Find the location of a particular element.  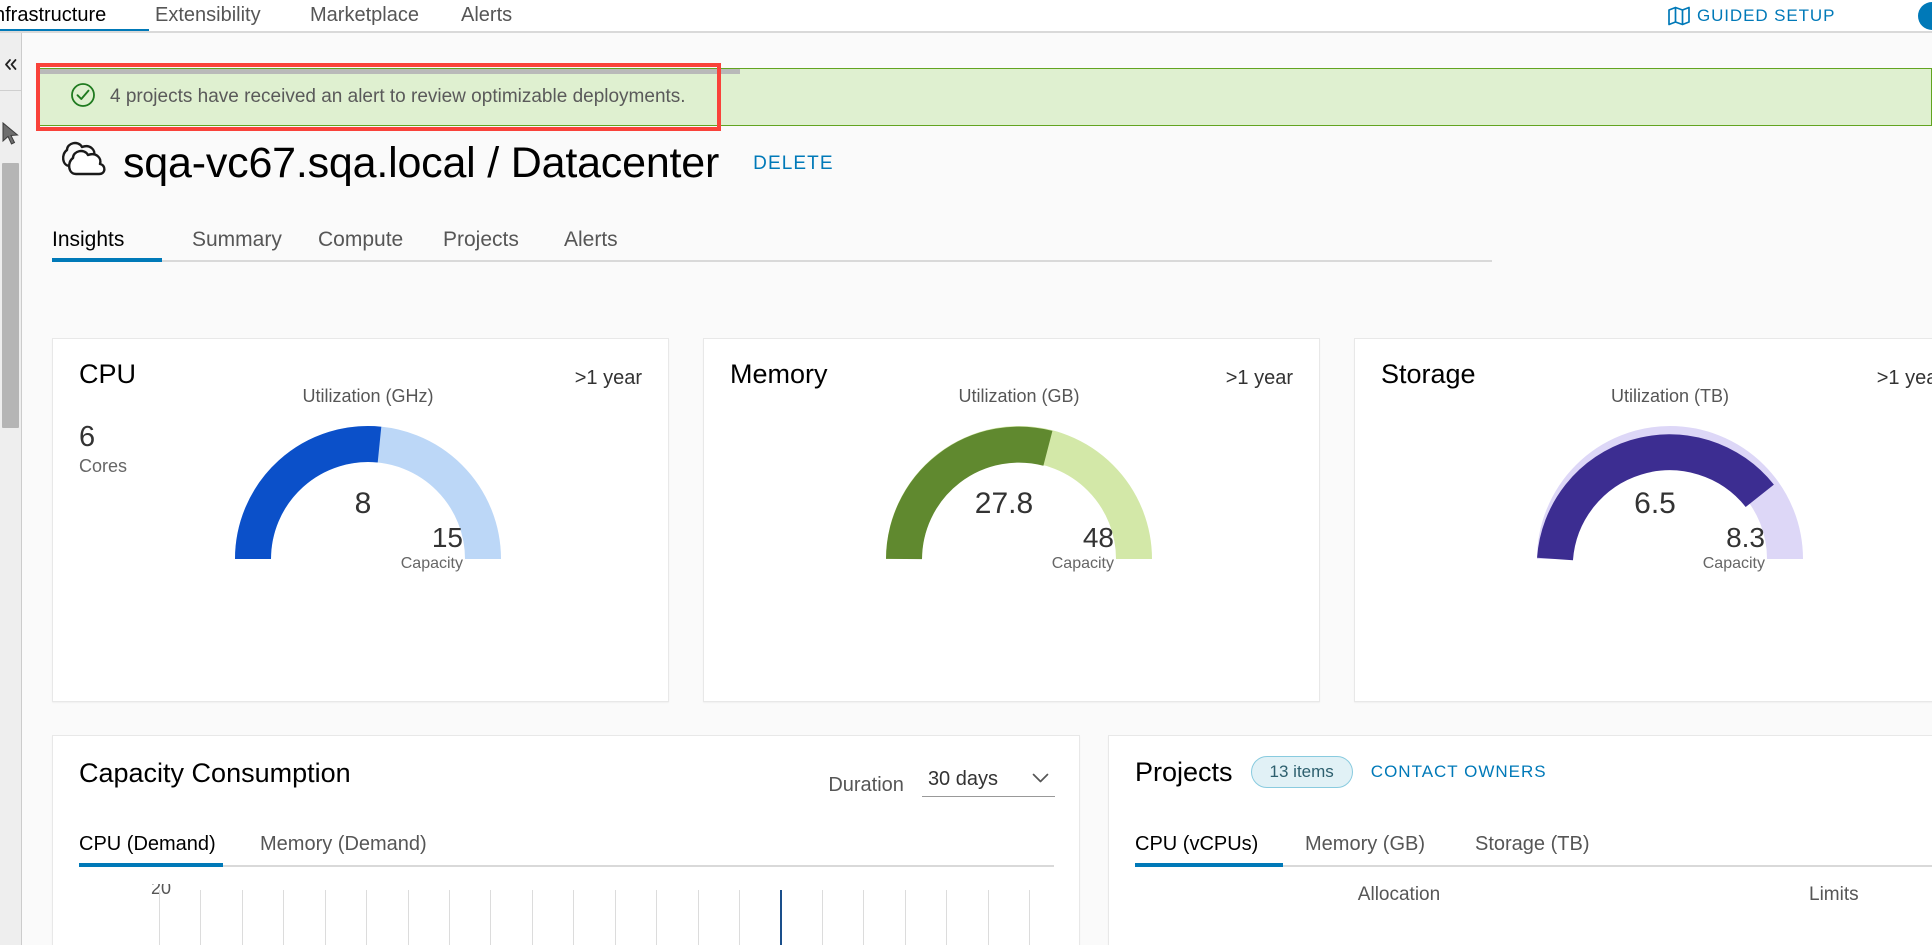

collapse-sidebar-icon is located at coordinates (10, 64).